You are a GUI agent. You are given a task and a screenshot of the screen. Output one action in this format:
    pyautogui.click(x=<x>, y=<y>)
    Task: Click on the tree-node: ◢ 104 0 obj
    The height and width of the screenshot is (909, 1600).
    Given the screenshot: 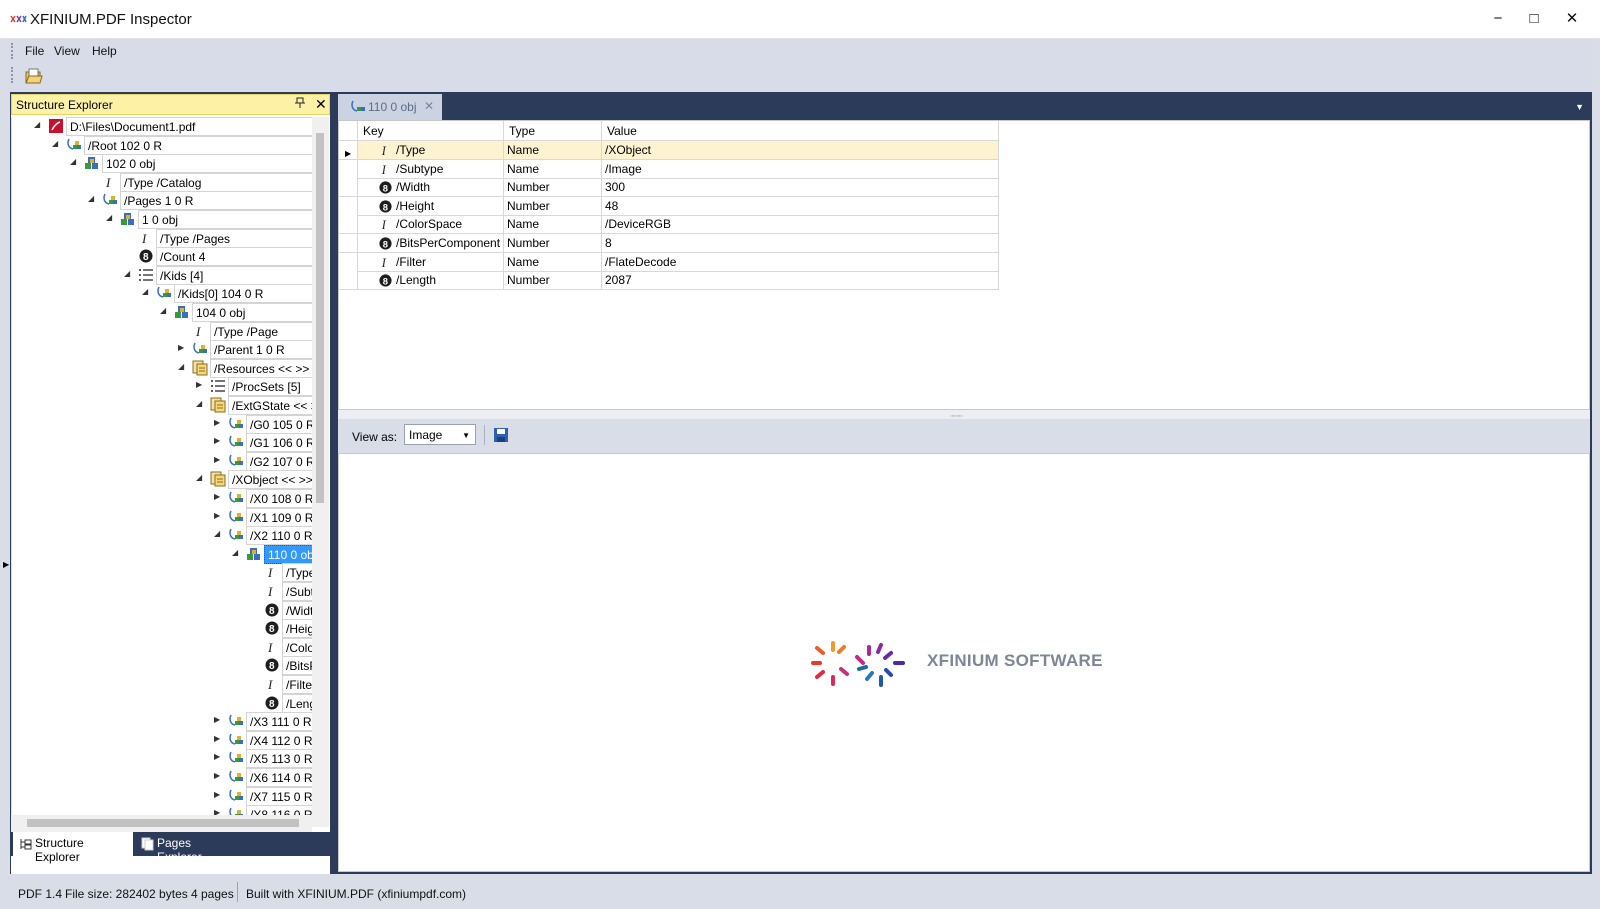 What is the action you would take?
    pyautogui.click(x=162, y=312)
    